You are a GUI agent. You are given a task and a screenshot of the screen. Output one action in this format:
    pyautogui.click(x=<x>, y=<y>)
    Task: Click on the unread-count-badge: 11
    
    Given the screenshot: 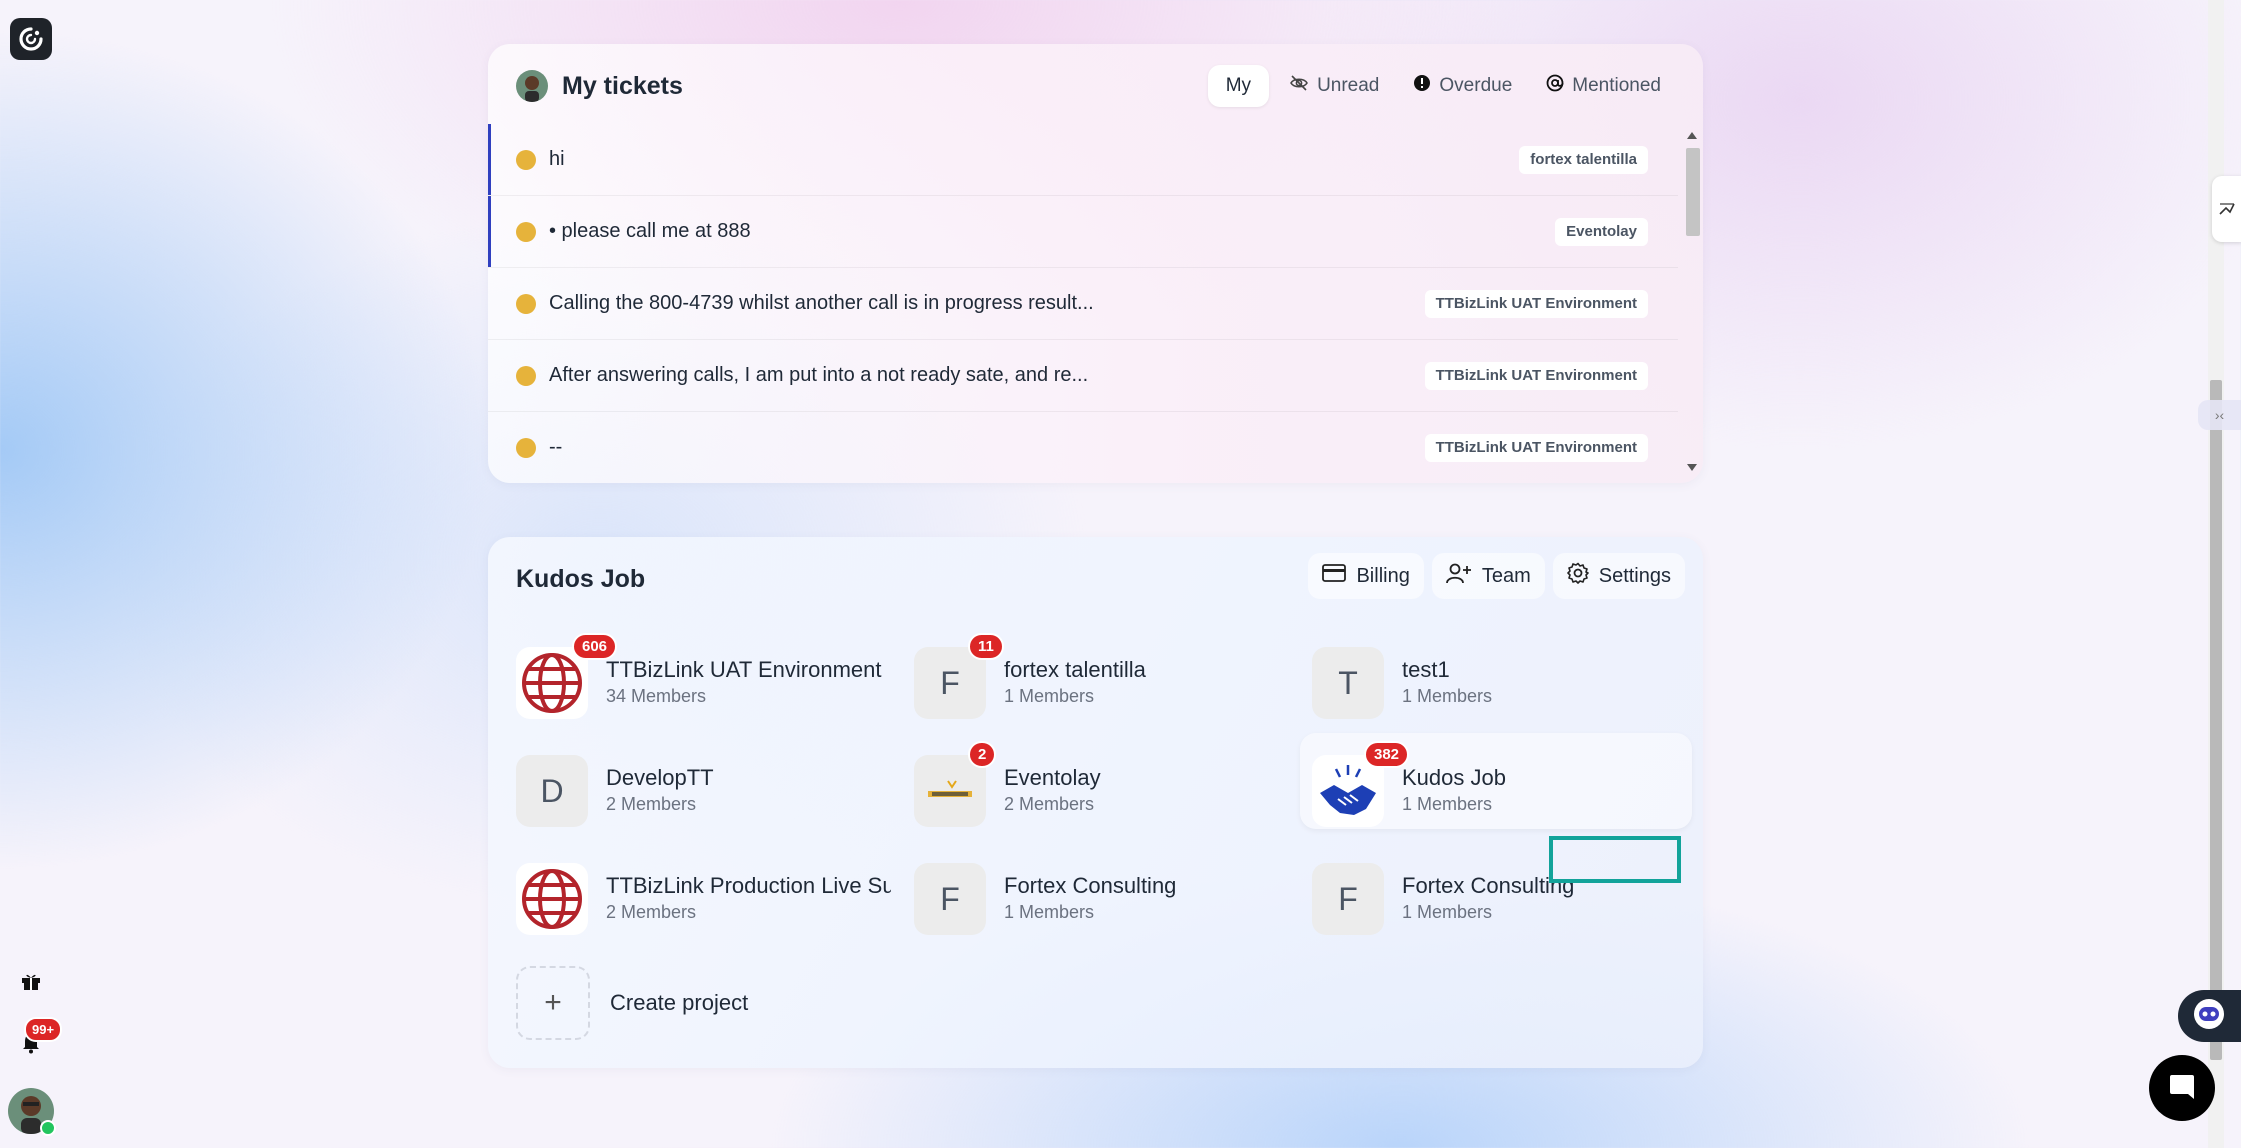 What is the action you would take?
    pyautogui.click(x=986, y=646)
    